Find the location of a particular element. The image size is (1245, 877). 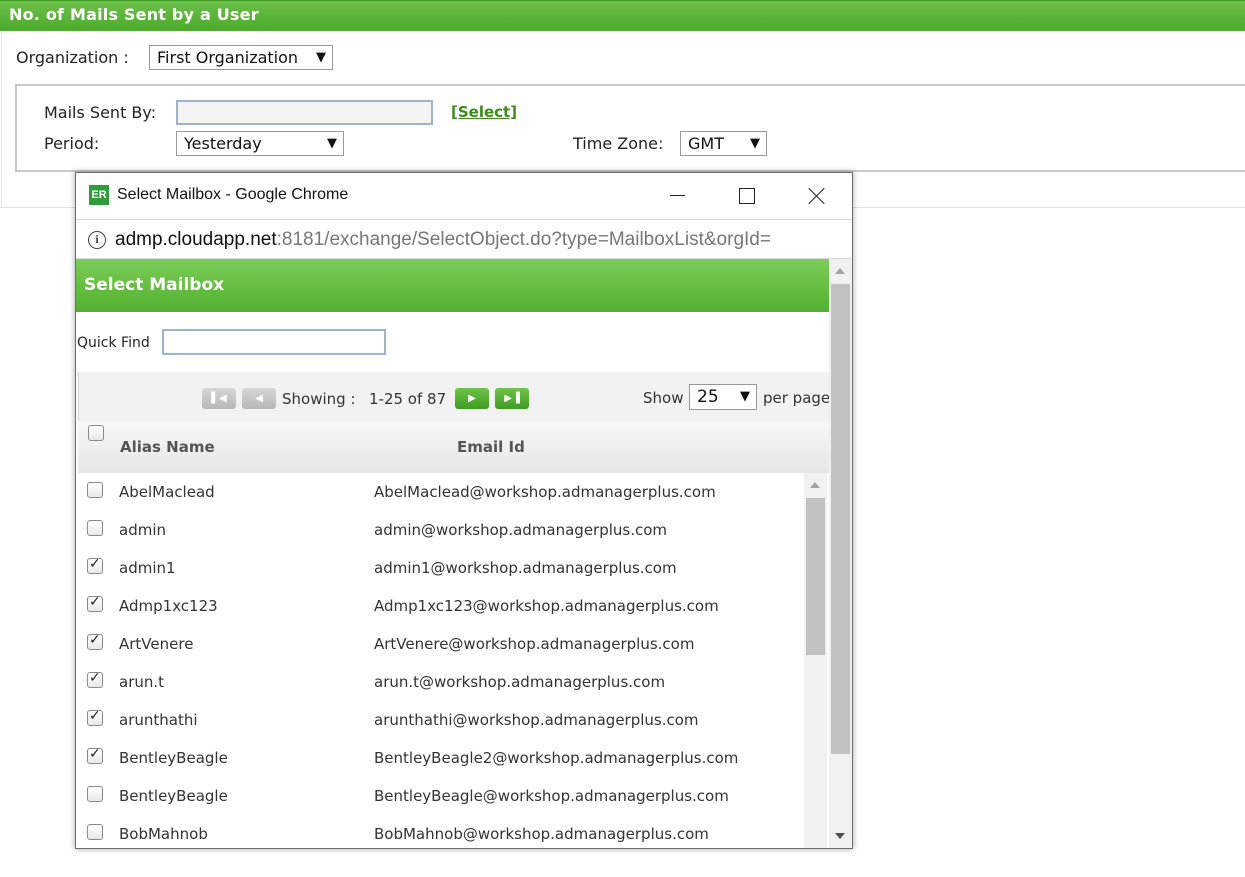

scroll-down-icon is located at coordinates (840, 836).